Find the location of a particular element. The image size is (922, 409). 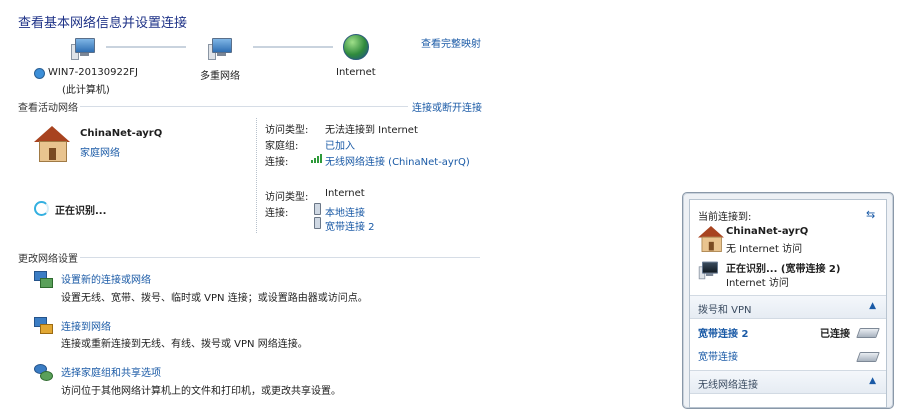

broadband2-status: 已连接 is located at coordinates (835, 334).